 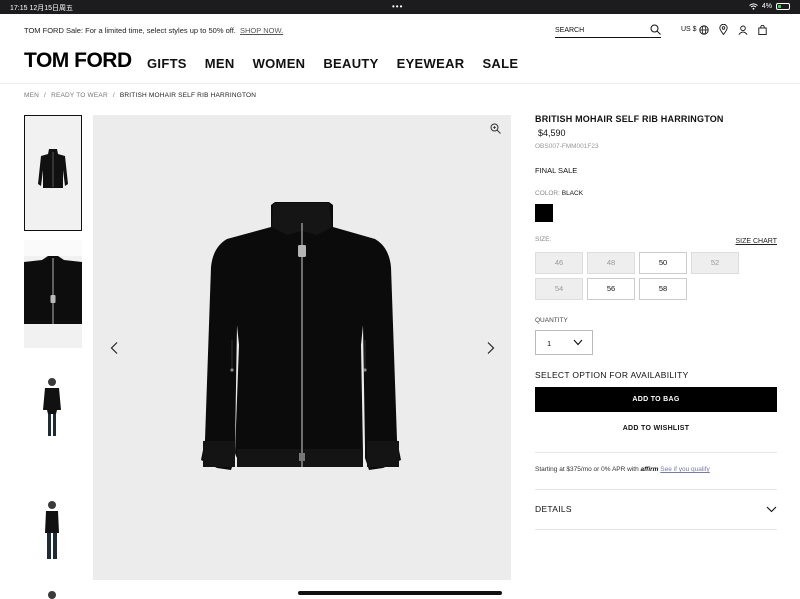 I want to click on currency-label: US $, so click(x=689, y=29).